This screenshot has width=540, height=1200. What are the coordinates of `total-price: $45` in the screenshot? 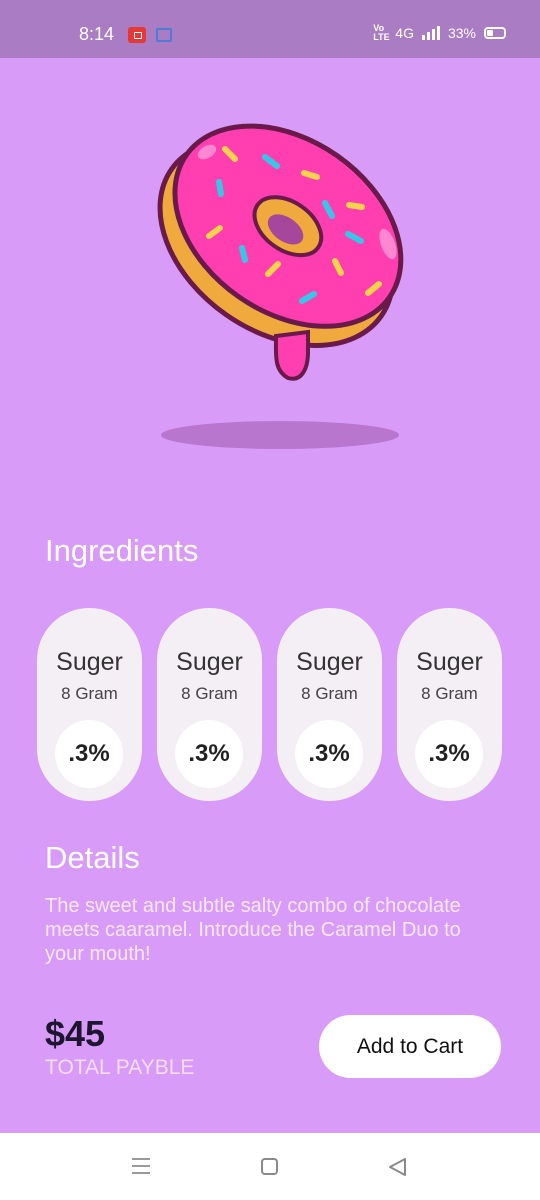 It's located at (75, 1033).